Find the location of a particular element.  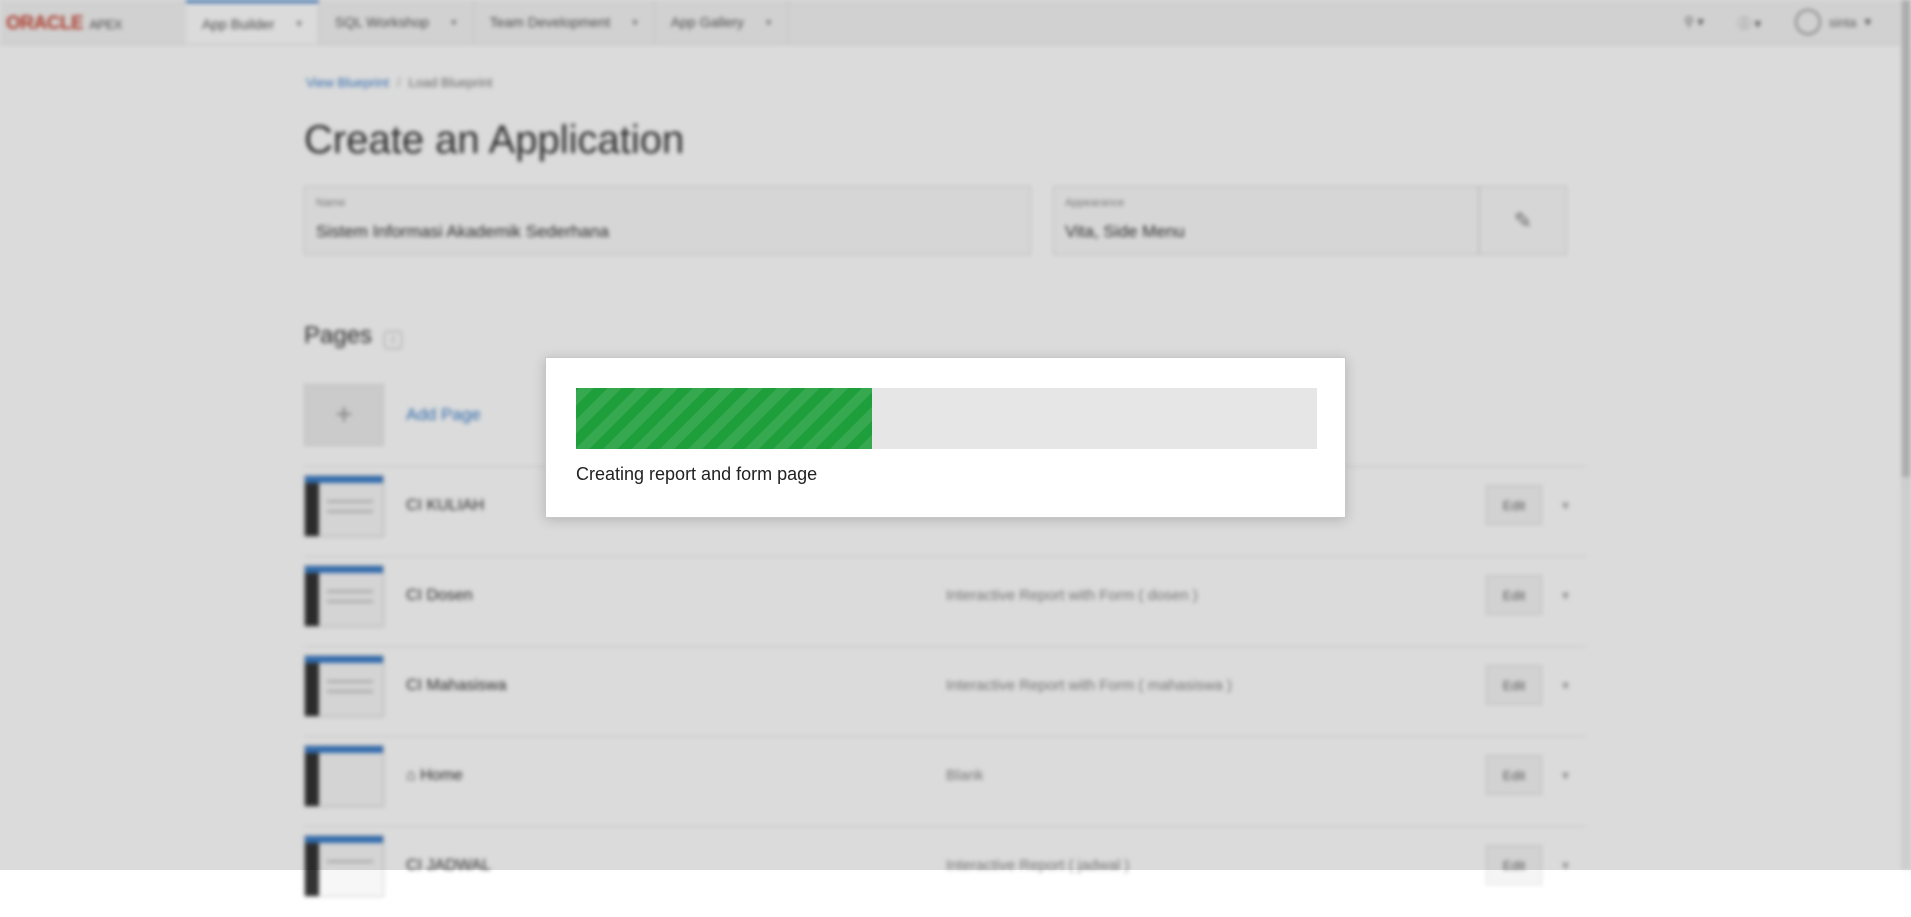

progress-bar is located at coordinates (946, 418).